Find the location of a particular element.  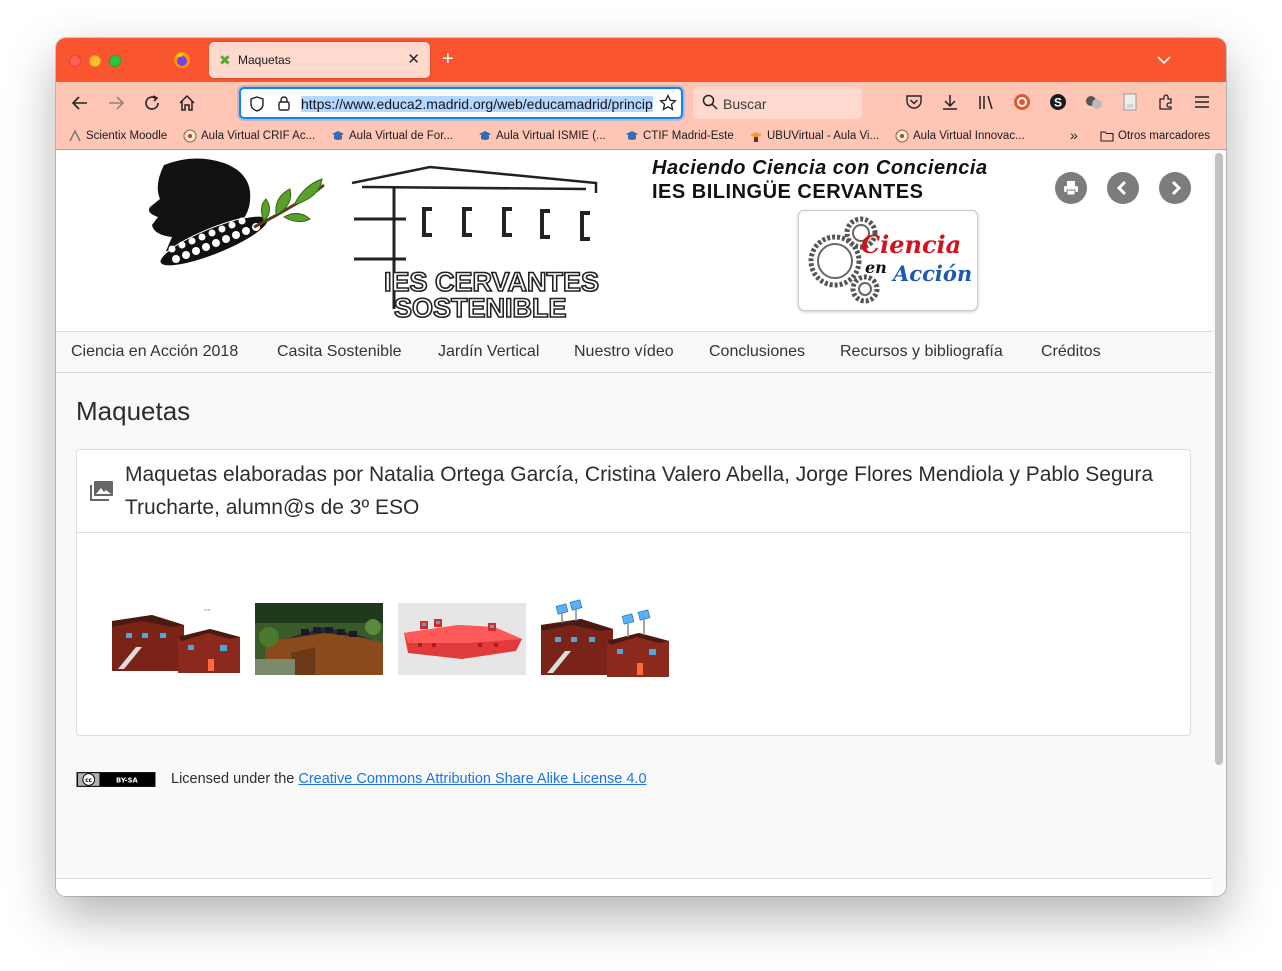

lock-icon is located at coordinates (284, 103).